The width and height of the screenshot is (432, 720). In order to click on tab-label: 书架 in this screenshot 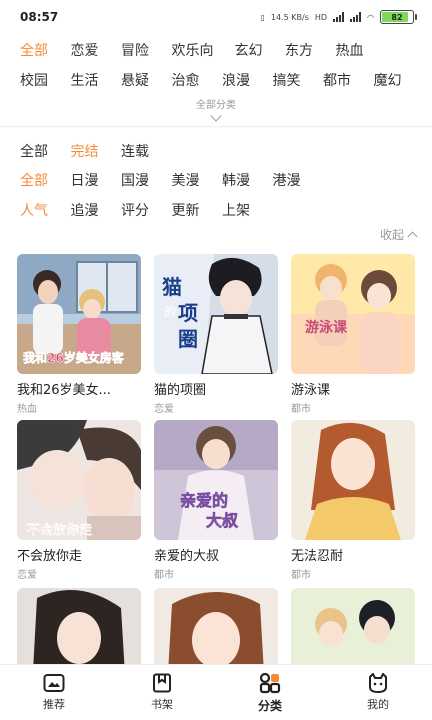, I will do `click(162, 704)`.